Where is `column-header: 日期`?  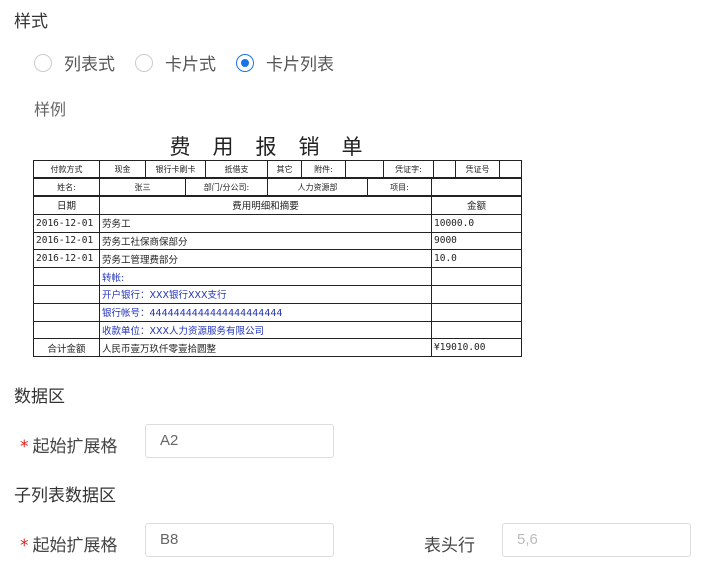 column-header: 日期 is located at coordinates (66, 205).